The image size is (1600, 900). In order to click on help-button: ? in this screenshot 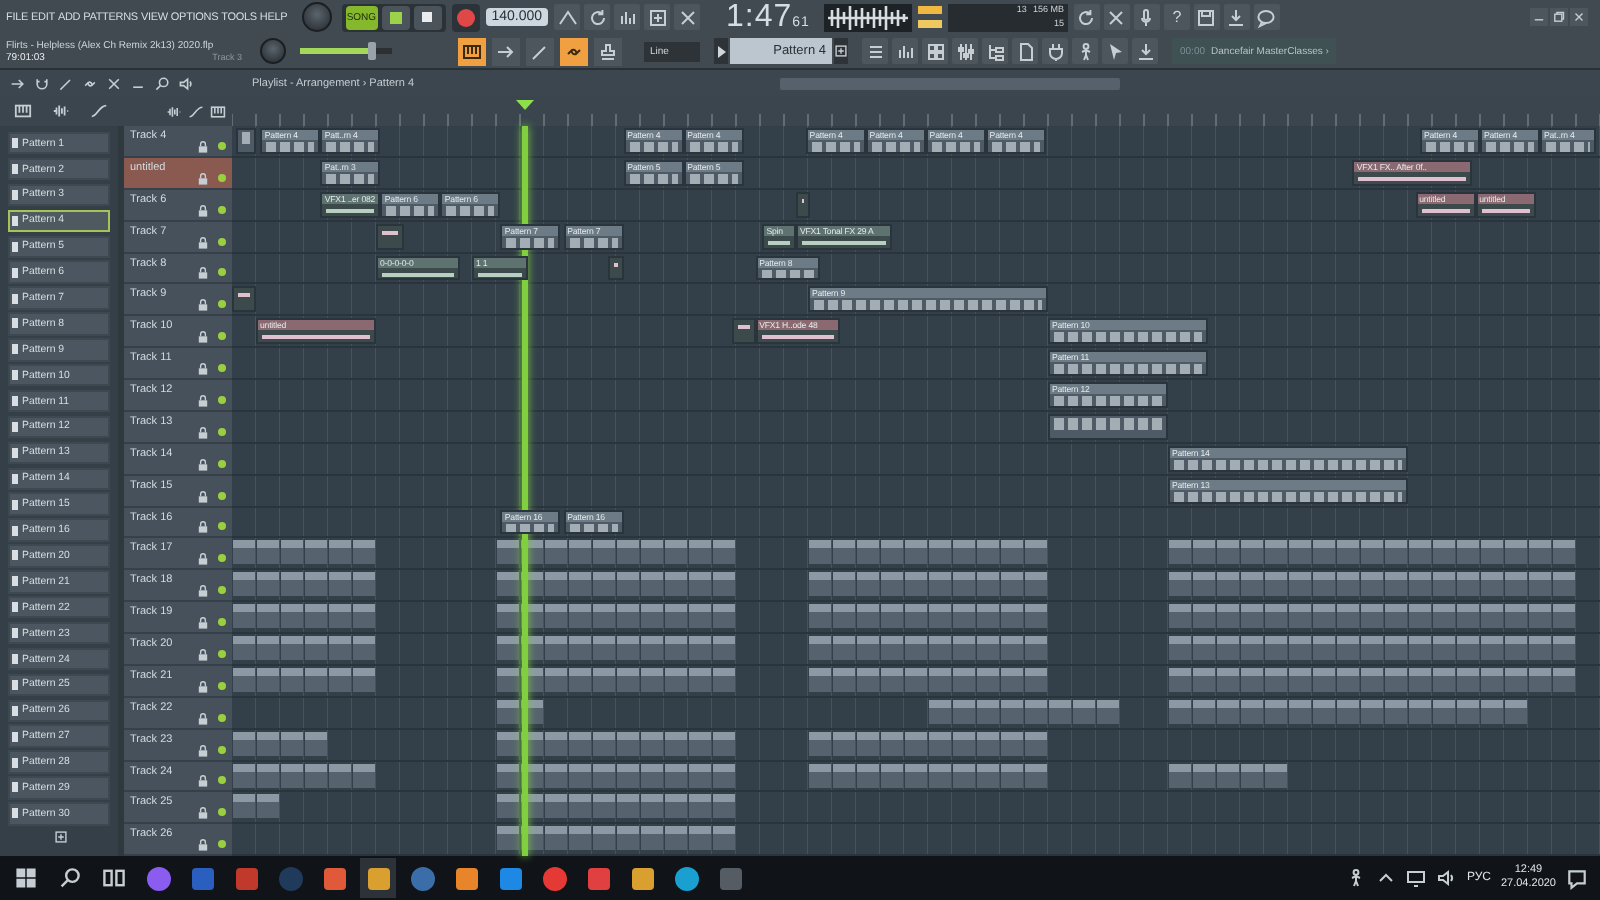, I will do `click(1176, 17)`.